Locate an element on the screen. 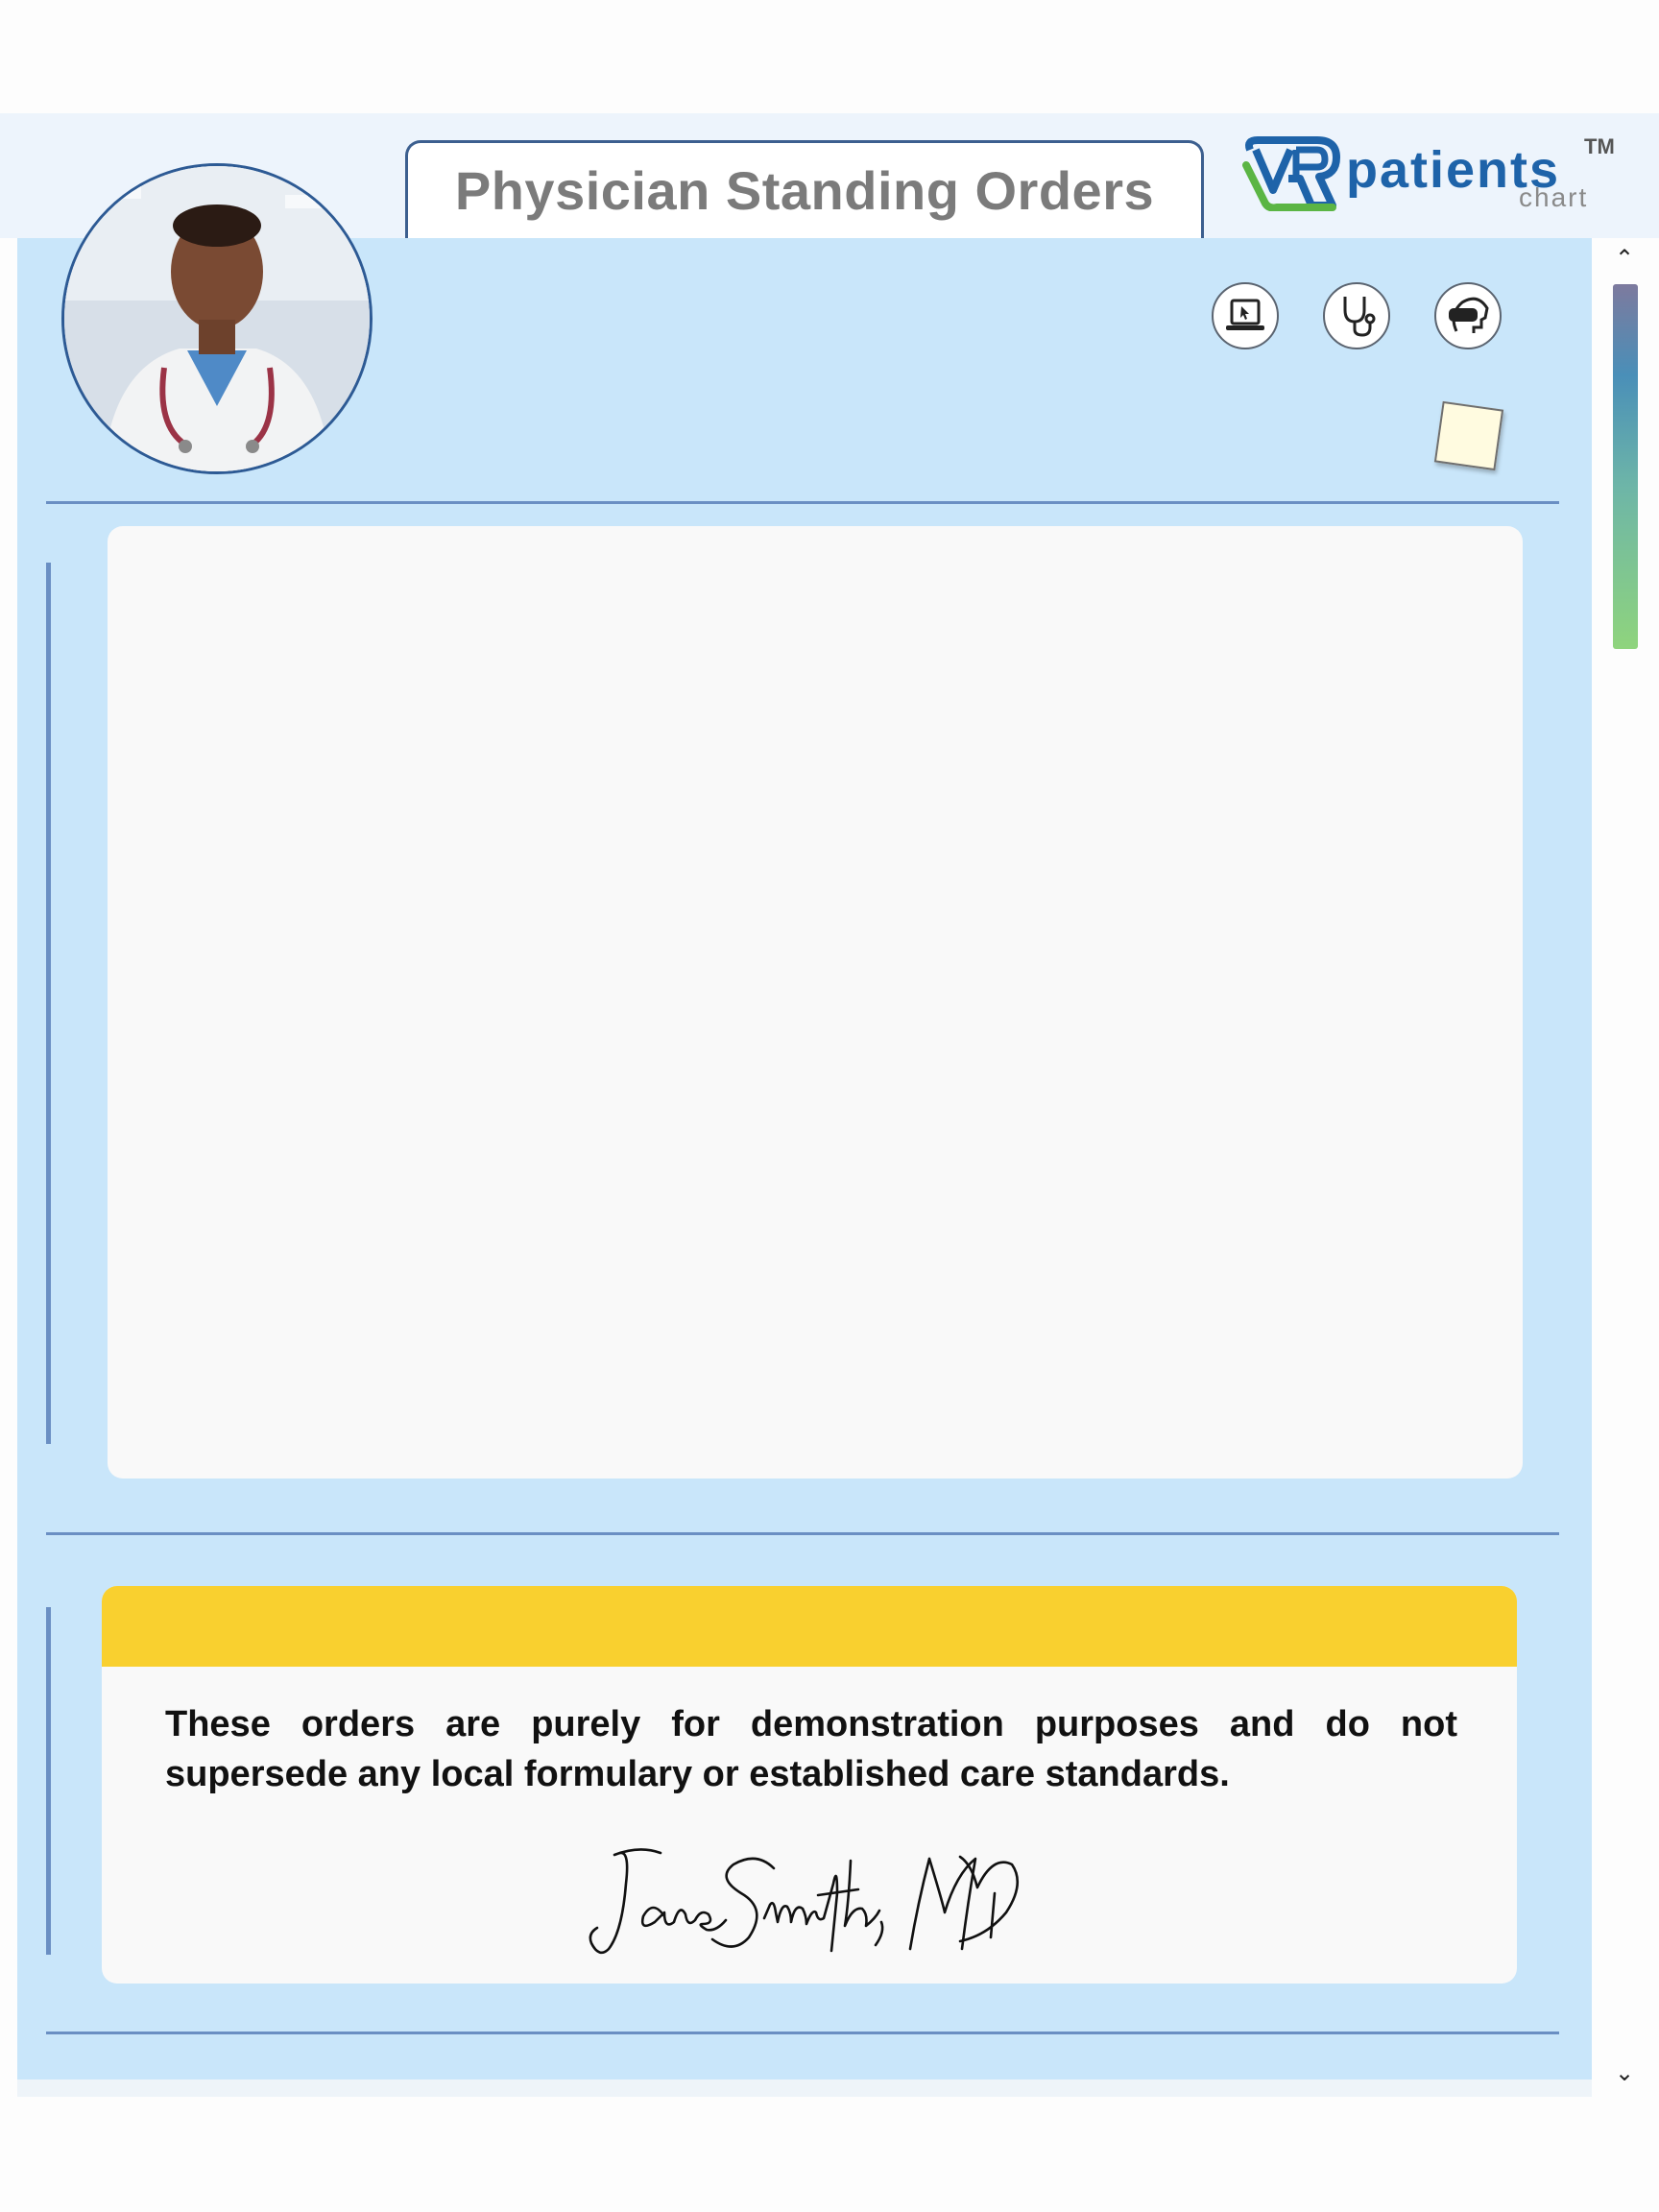  divider-middle is located at coordinates (802, 1534).